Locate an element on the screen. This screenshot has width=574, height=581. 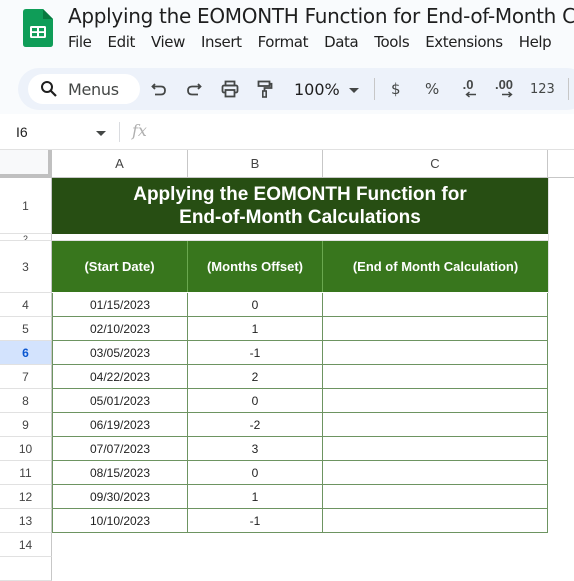
print-button is located at coordinates (230, 89).